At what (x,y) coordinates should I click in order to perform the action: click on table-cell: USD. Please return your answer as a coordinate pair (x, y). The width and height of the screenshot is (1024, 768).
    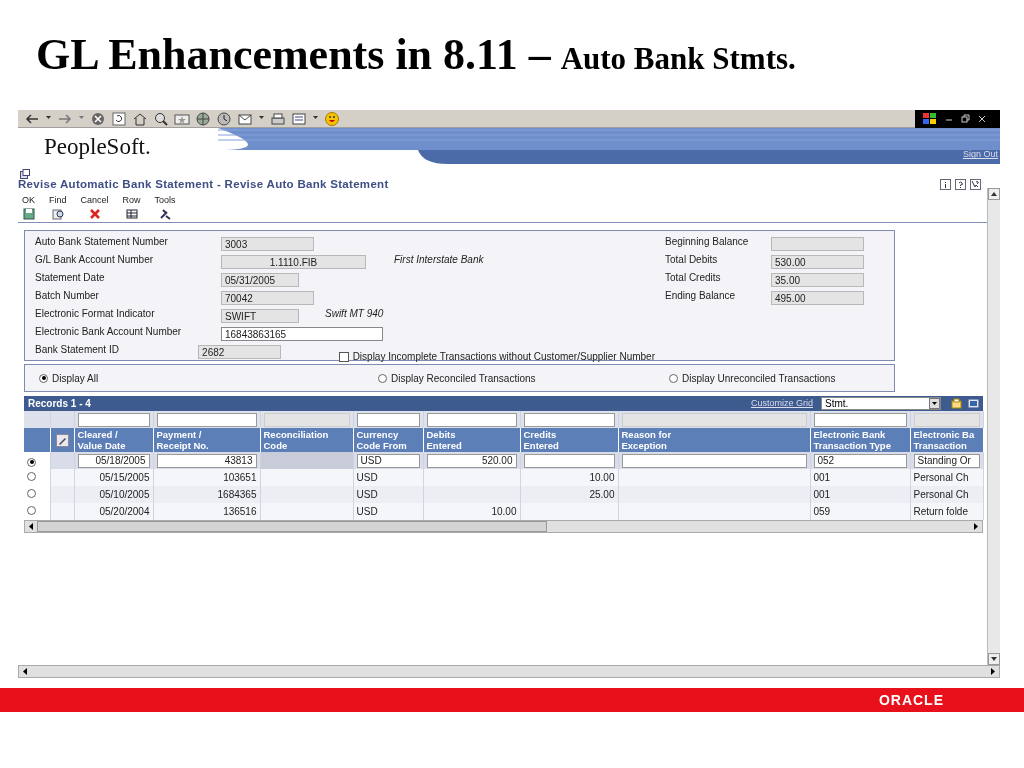
    Looking at the image, I should click on (367, 495).